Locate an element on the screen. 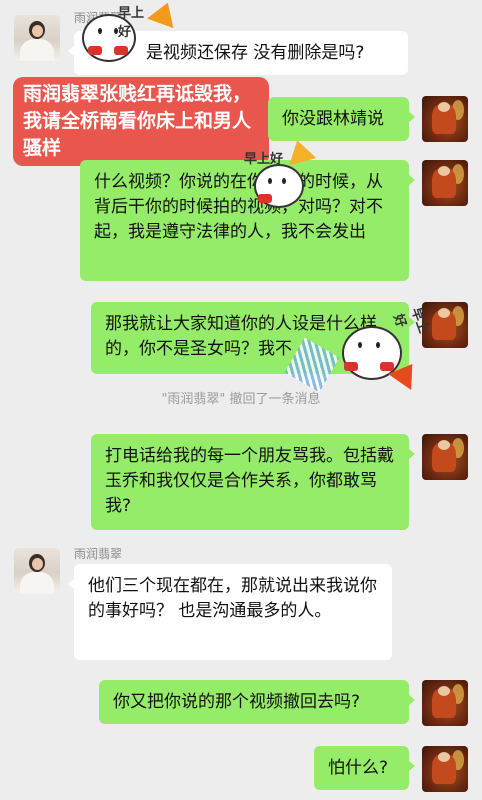 Image resolution: width=482 pixels, height=800 pixels. contact-name: 雨润翡翠 is located at coordinates (98, 554).